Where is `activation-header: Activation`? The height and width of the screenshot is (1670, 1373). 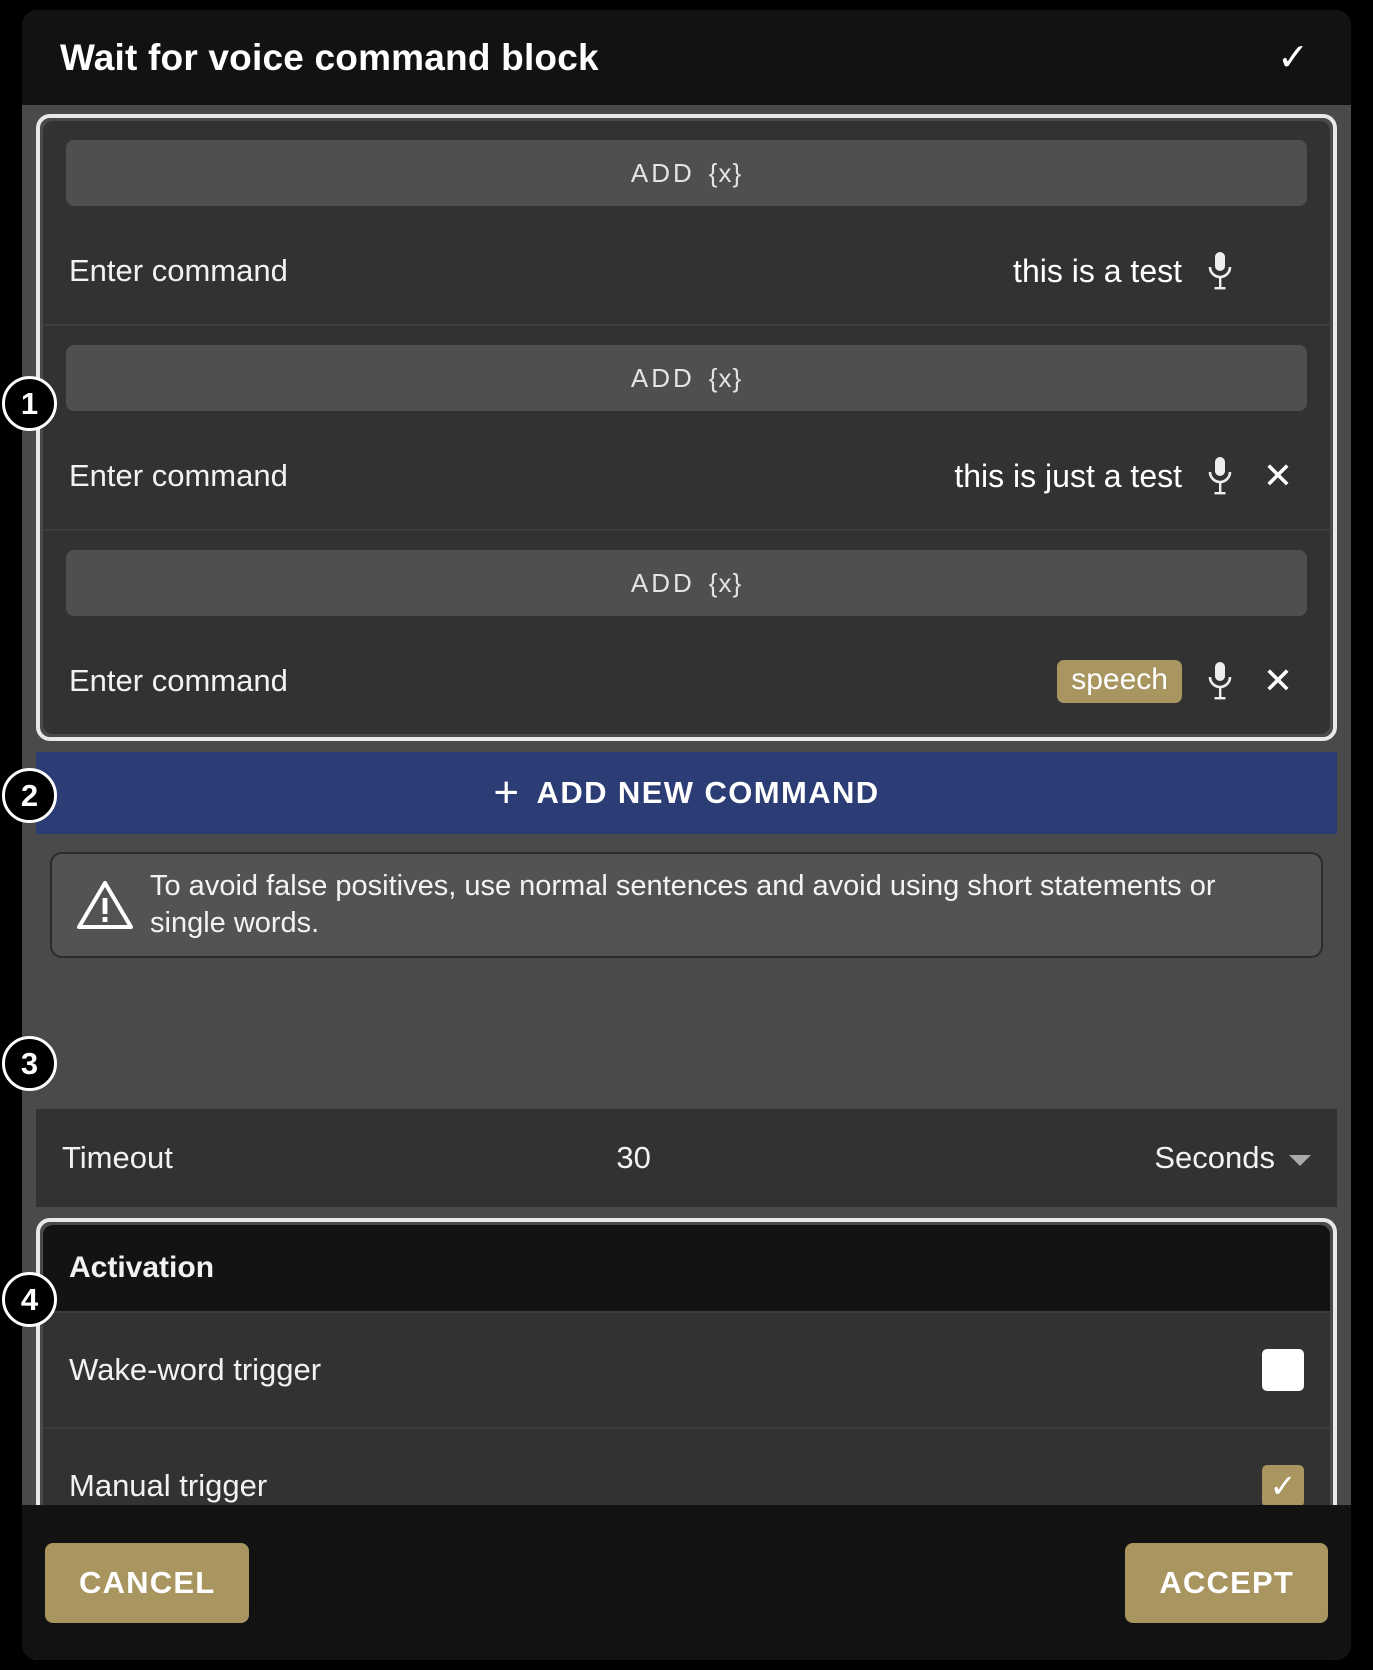
activation-header: Activation is located at coordinates (686, 1268).